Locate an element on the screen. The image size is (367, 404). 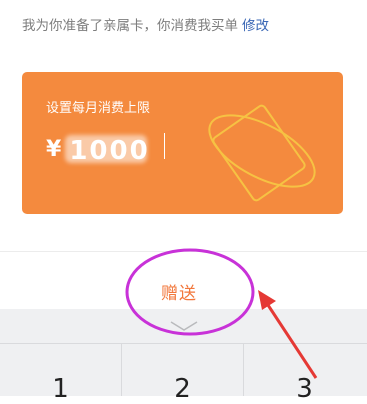
chevron-down-icon is located at coordinates (184, 326).